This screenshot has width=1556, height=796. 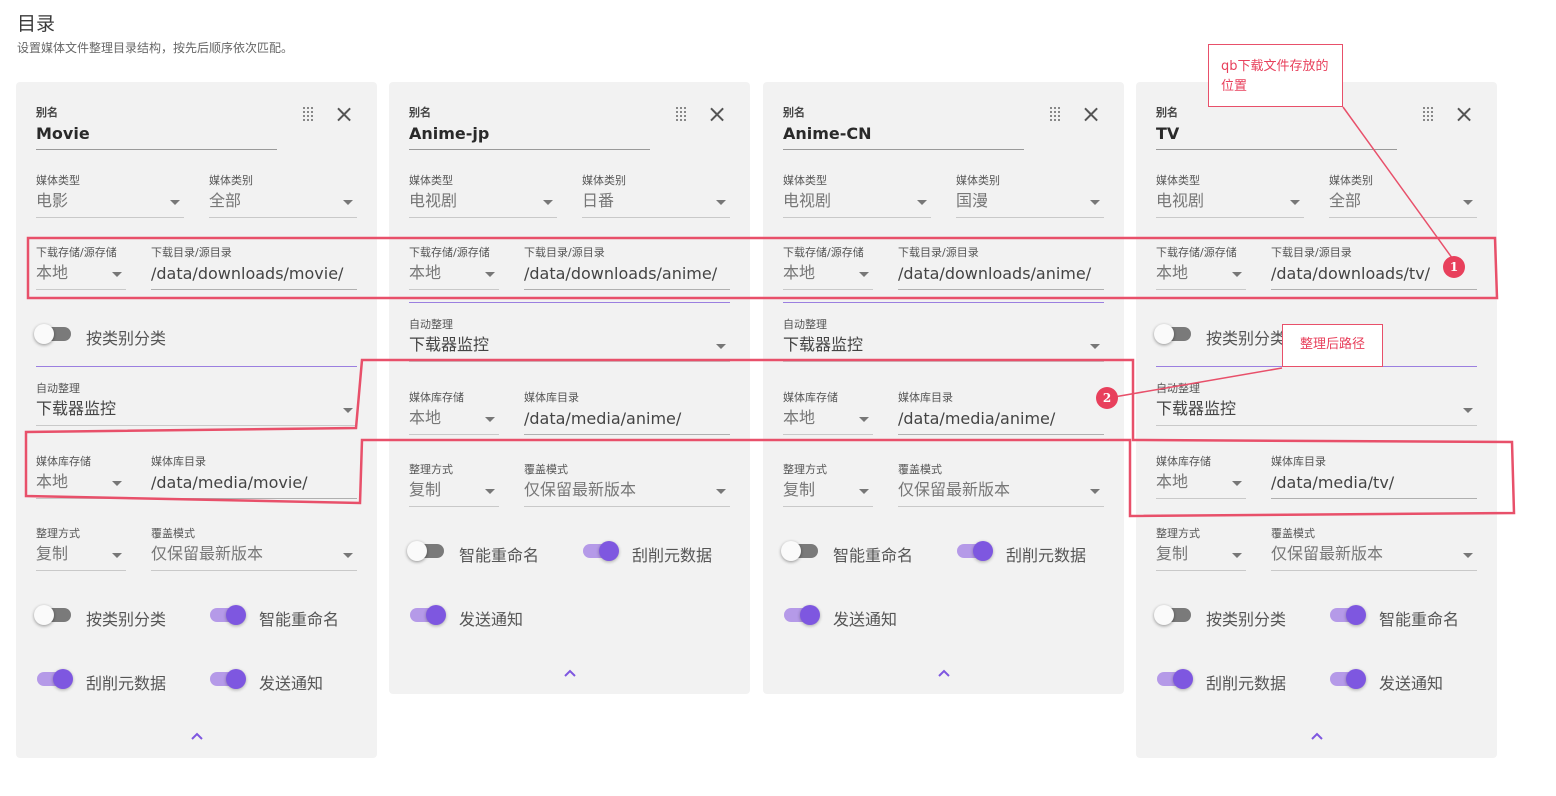 I want to click on library-dir-value: /data/media/movie/, so click(x=229, y=482).